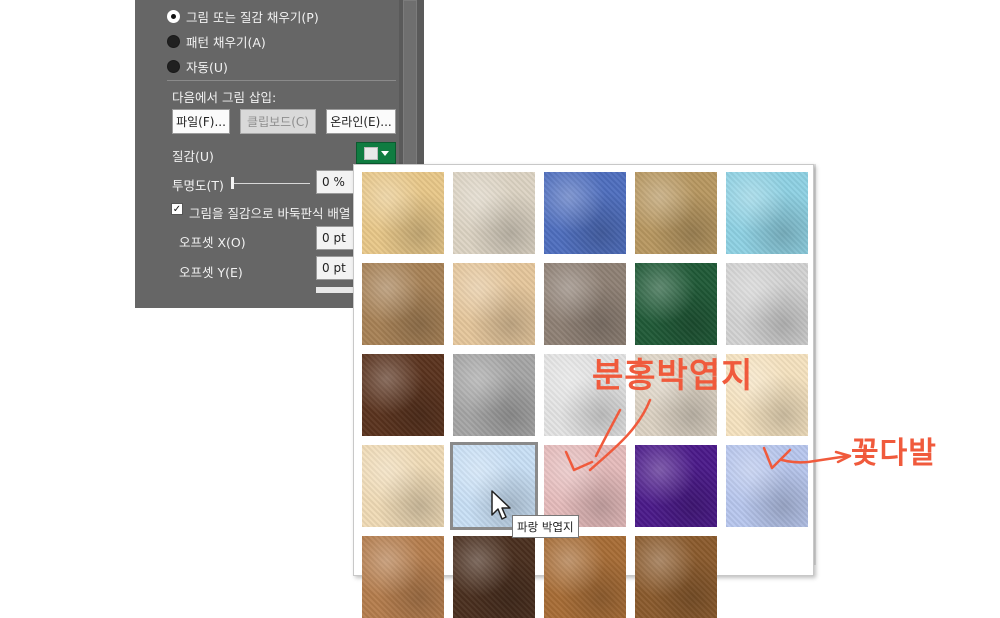 The image size is (1000, 618). Describe the element at coordinates (281, 80) in the screenshot. I see `divider` at that location.